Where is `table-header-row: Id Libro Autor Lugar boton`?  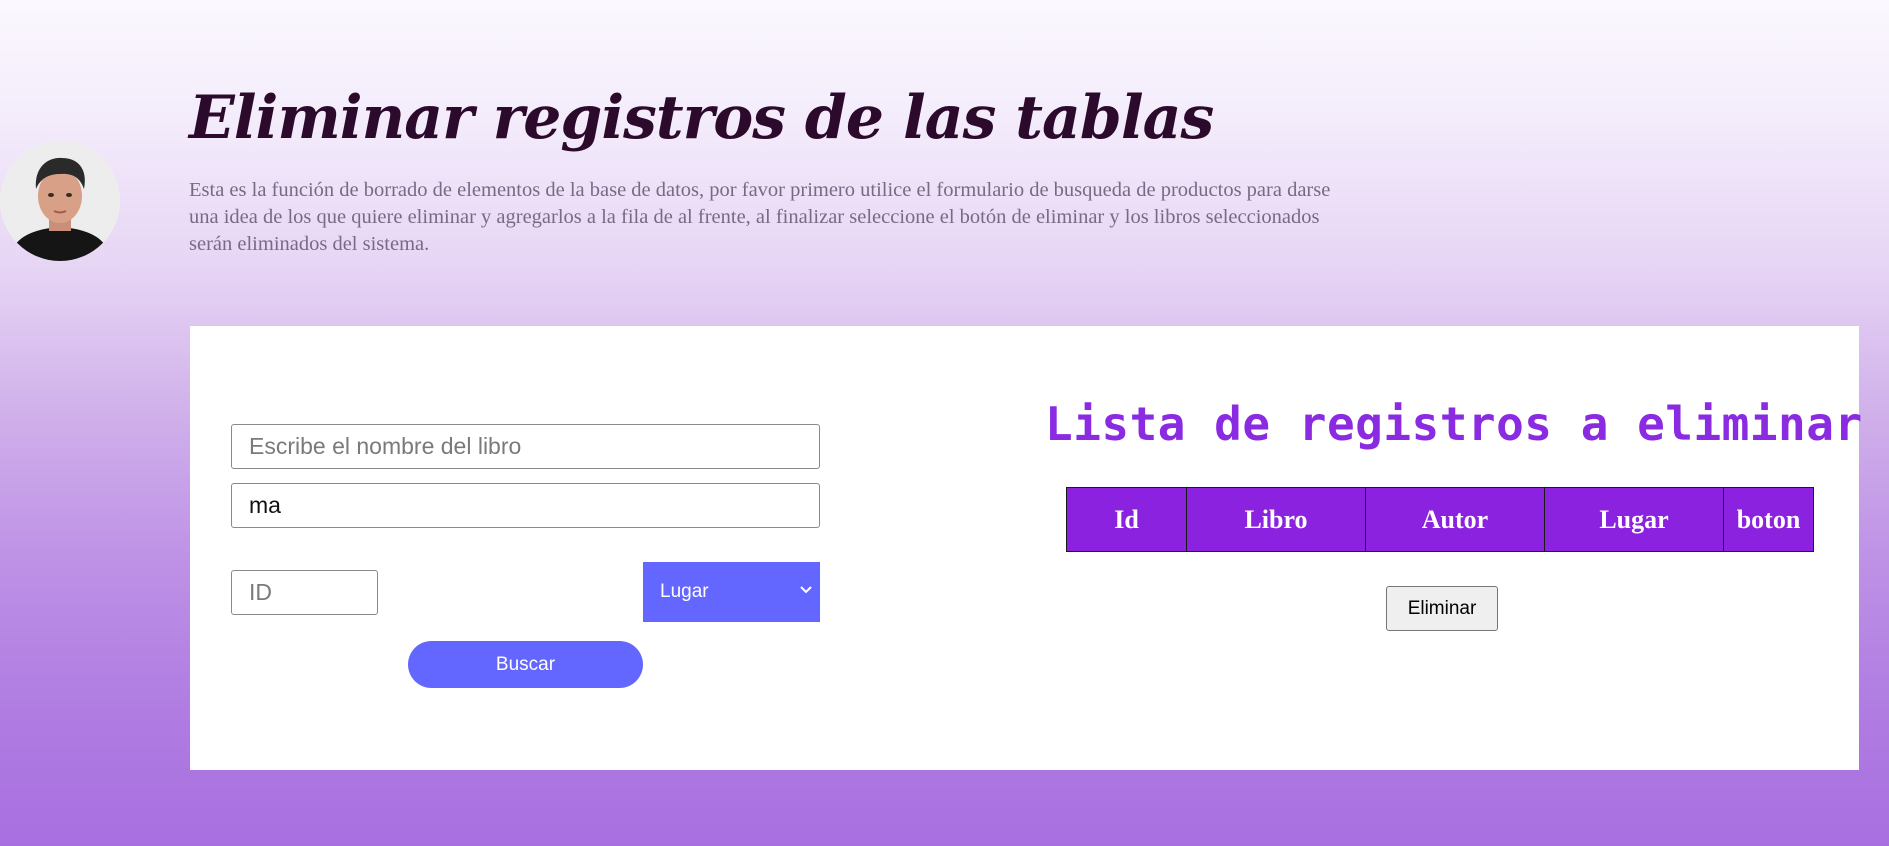 table-header-row: Id Libro Autor Lugar boton is located at coordinates (1440, 519).